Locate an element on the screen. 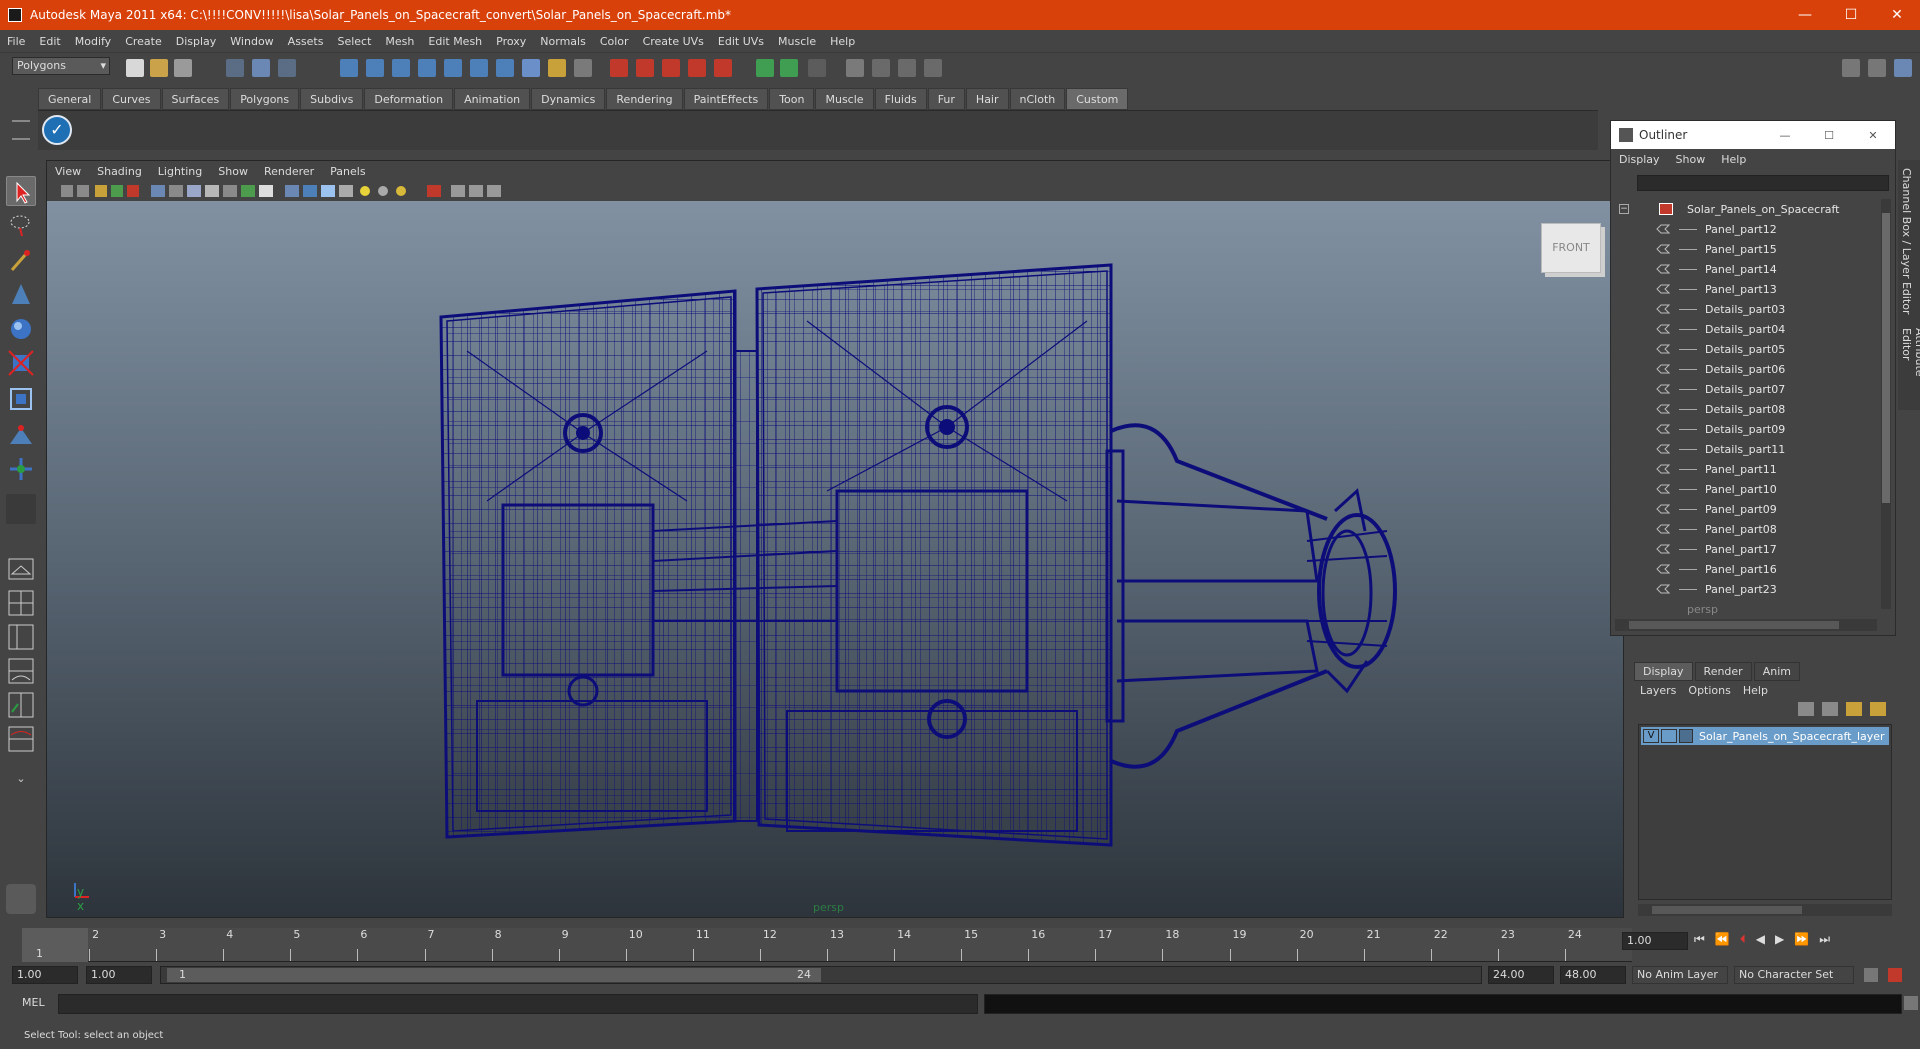 The height and width of the screenshot is (1049, 1920). hypershade-layout-icon is located at coordinates (21, 705).